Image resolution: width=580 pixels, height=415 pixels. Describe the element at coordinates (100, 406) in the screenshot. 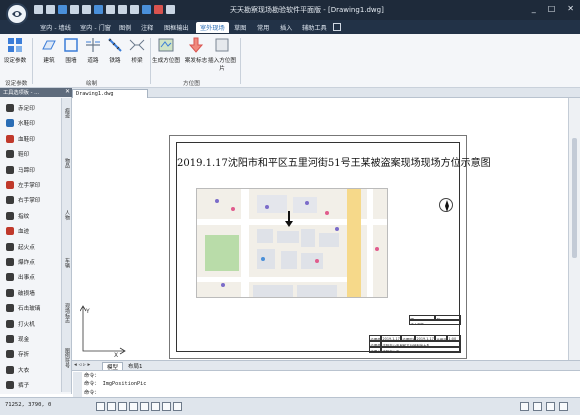

I see `snap-icon` at that location.